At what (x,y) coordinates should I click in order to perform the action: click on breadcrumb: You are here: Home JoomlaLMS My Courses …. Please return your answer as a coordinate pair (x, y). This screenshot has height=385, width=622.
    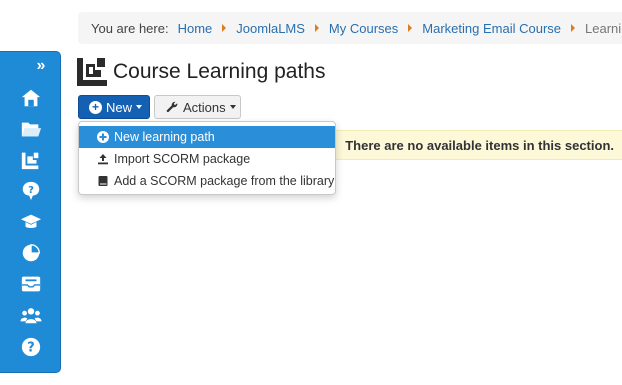
    Looking at the image, I should click on (350, 28).